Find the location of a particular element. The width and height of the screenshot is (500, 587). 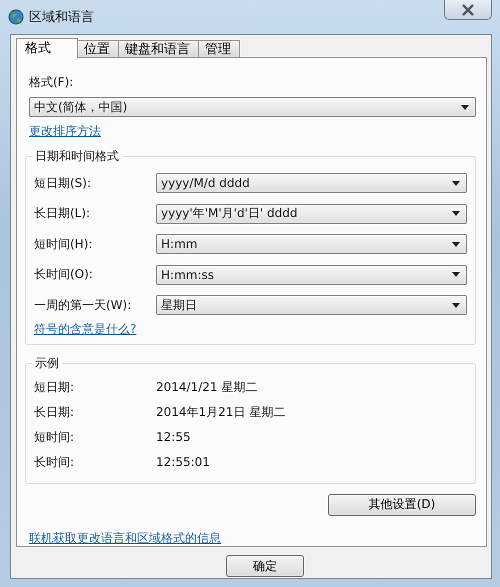

format-dropdown: 星期日 is located at coordinates (311, 305).